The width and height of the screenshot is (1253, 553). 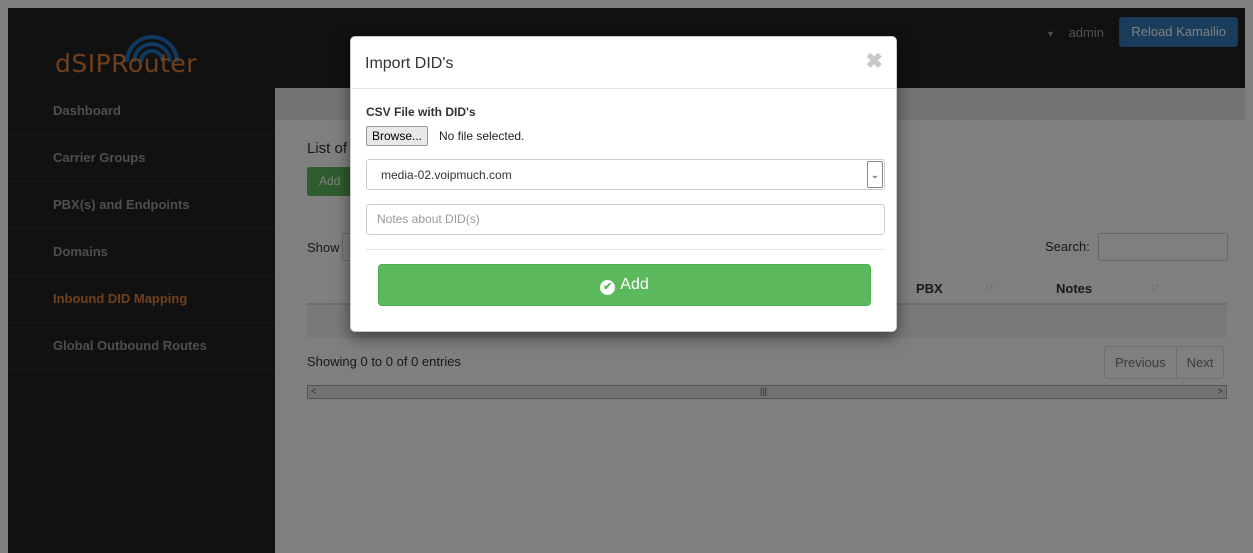 I want to click on close-icon: ✖, so click(x=874, y=61).